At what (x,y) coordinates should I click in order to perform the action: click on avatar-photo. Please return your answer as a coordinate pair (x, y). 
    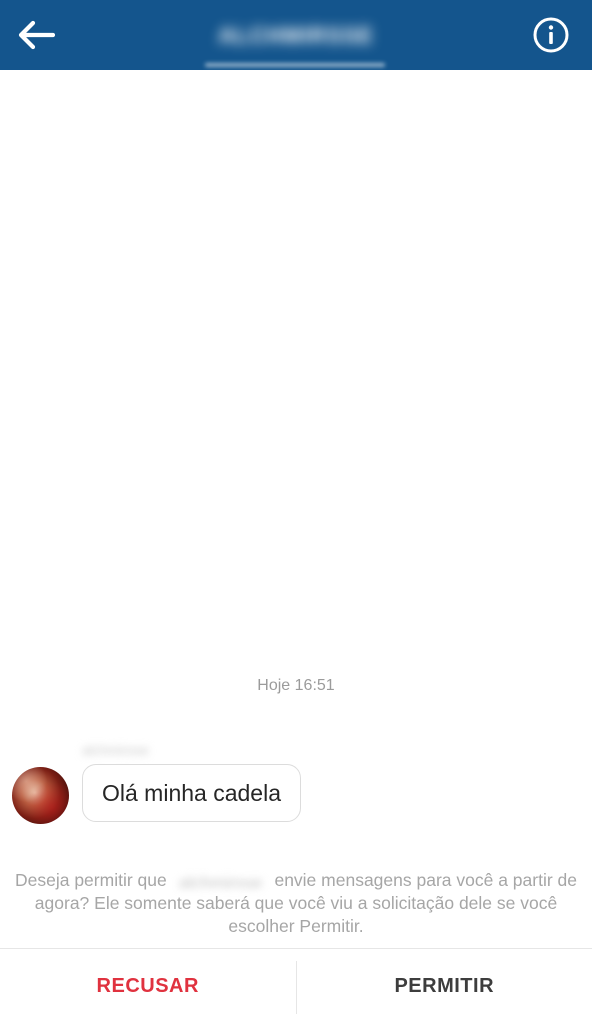
    Looking at the image, I should click on (40, 795).